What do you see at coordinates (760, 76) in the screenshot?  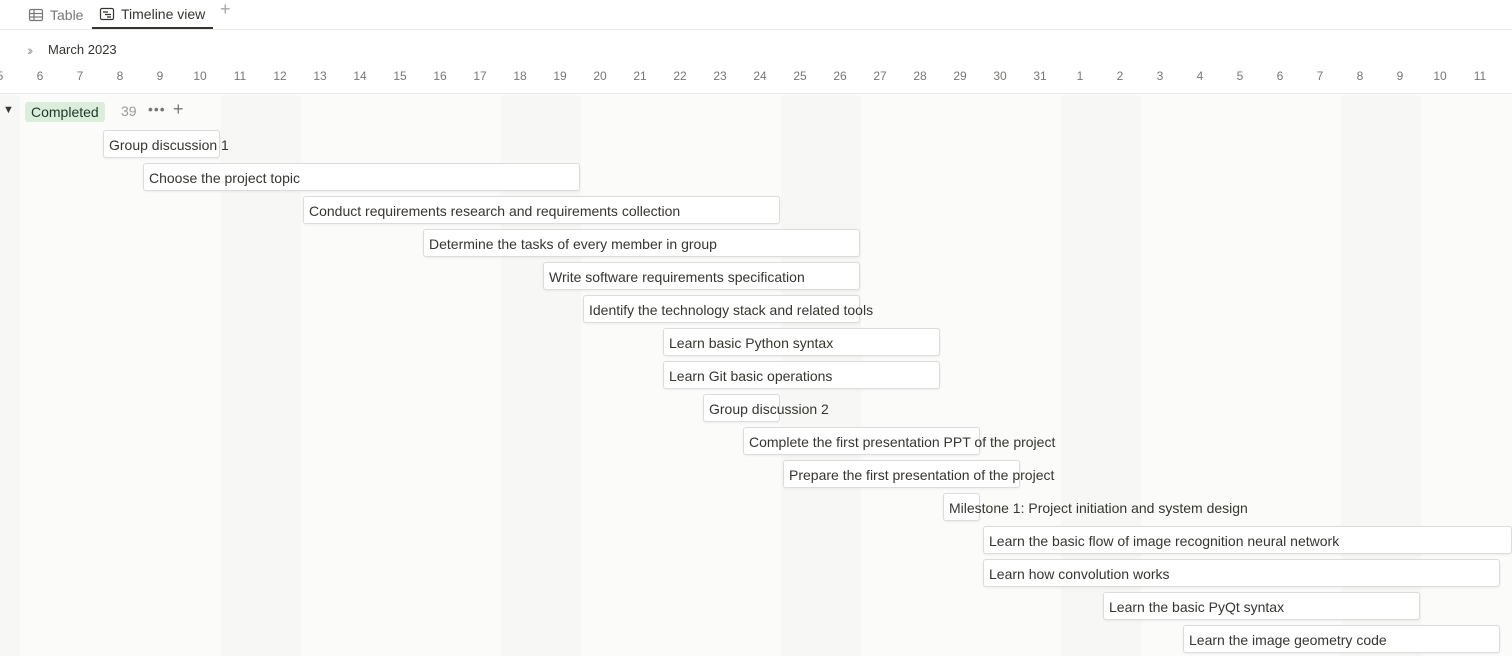 I see `day-label: 24` at bounding box center [760, 76].